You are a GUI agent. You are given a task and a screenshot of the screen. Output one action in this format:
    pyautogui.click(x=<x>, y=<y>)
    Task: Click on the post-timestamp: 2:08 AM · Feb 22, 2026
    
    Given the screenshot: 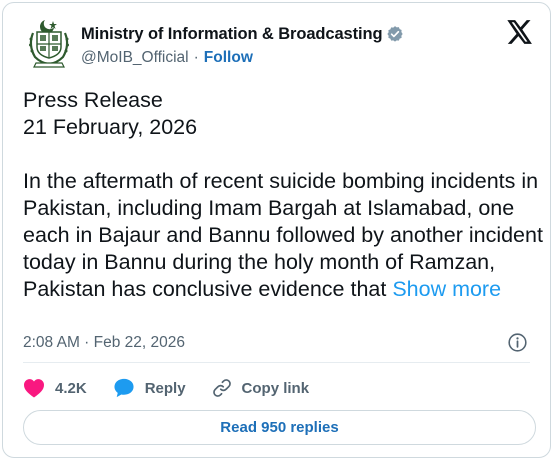 What is the action you would take?
    pyautogui.click(x=104, y=343)
    